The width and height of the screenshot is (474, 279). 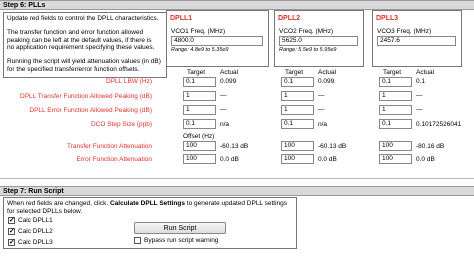 I want to click on dpll1-target-header: Target, so click(x=196, y=72).